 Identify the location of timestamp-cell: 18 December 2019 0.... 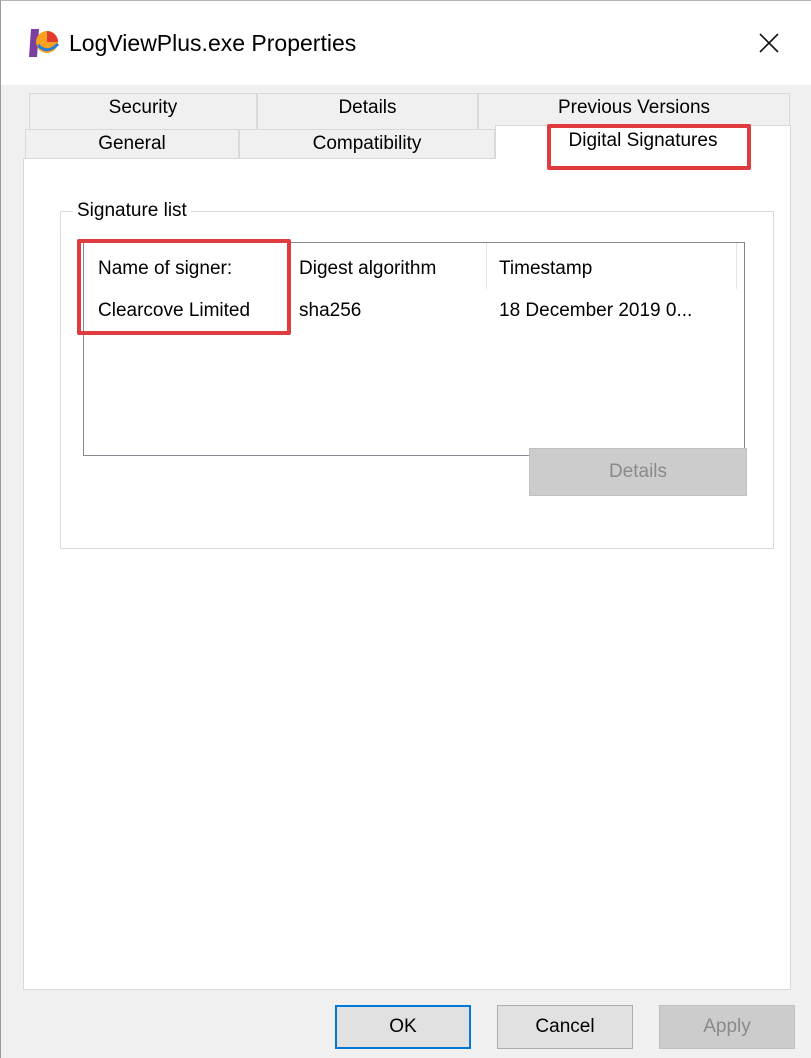
(595, 311).